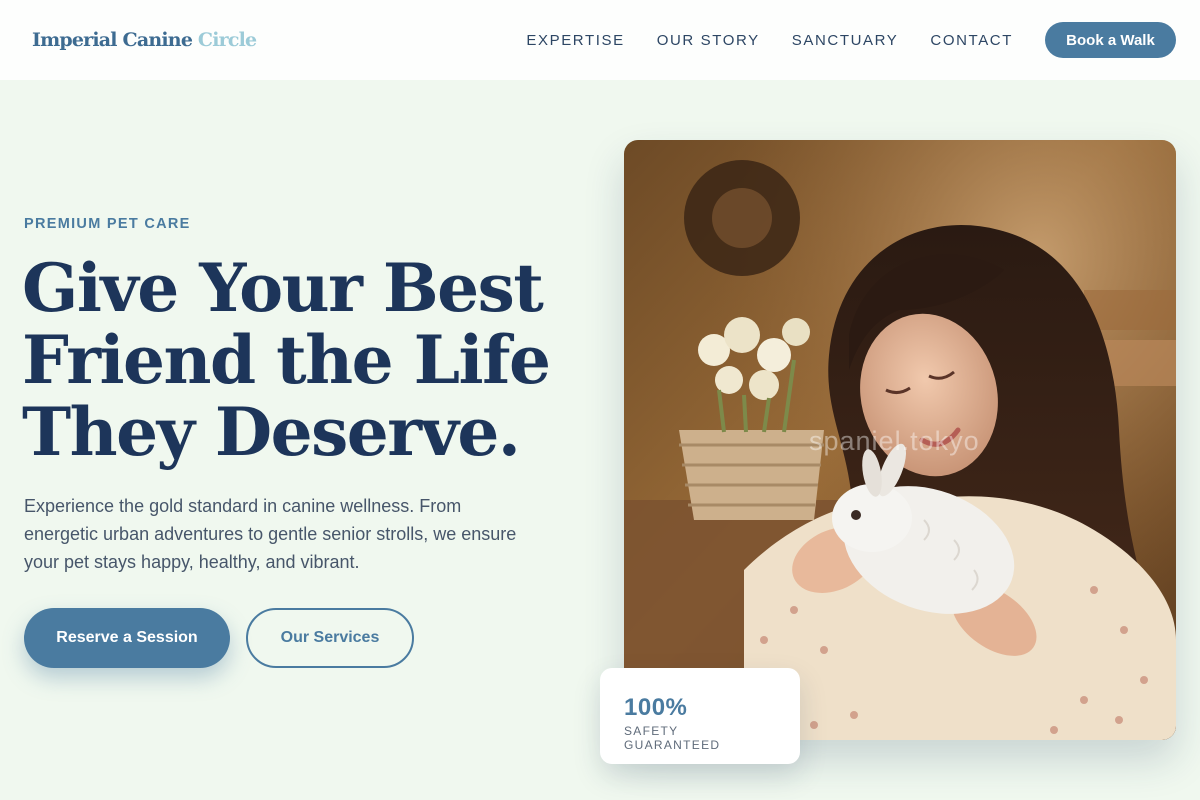 This screenshot has width=1200, height=800. I want to click on nav-link-expertise: EXPERTISE, so click(575, 40).